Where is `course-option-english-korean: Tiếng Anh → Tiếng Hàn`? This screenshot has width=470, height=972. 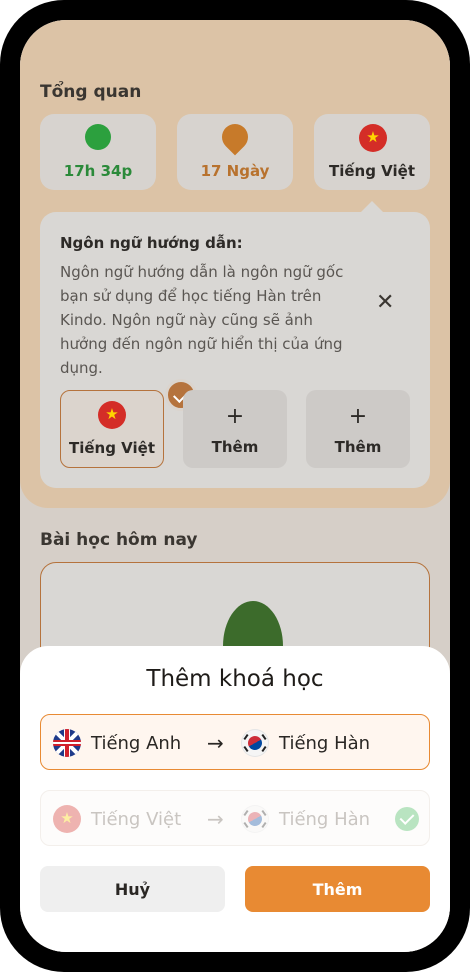 course-option-english-korean: Tiếng Anh → Tiếng Hàn is located at coordinates (235, 742).